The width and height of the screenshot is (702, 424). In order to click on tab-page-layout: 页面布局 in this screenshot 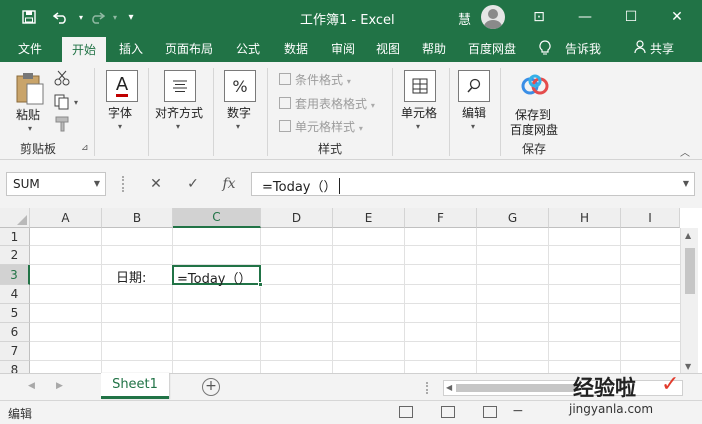, I will do `click(189, 48)`.